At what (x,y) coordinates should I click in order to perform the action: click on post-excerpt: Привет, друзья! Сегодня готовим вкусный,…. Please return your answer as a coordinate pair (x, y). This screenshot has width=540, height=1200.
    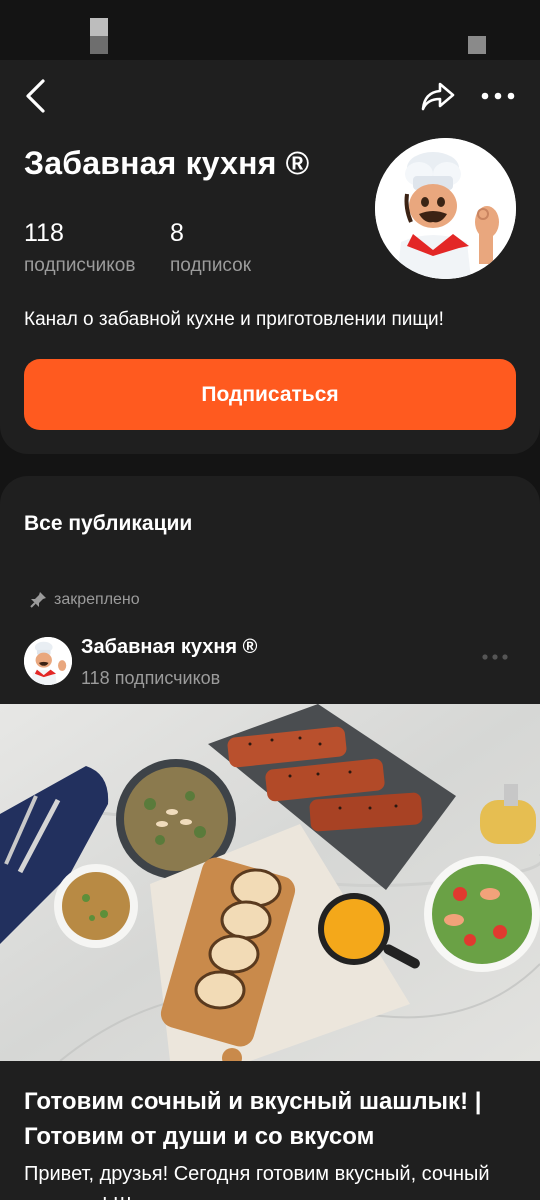
    Looking at the image, I should click on (257, 1181).